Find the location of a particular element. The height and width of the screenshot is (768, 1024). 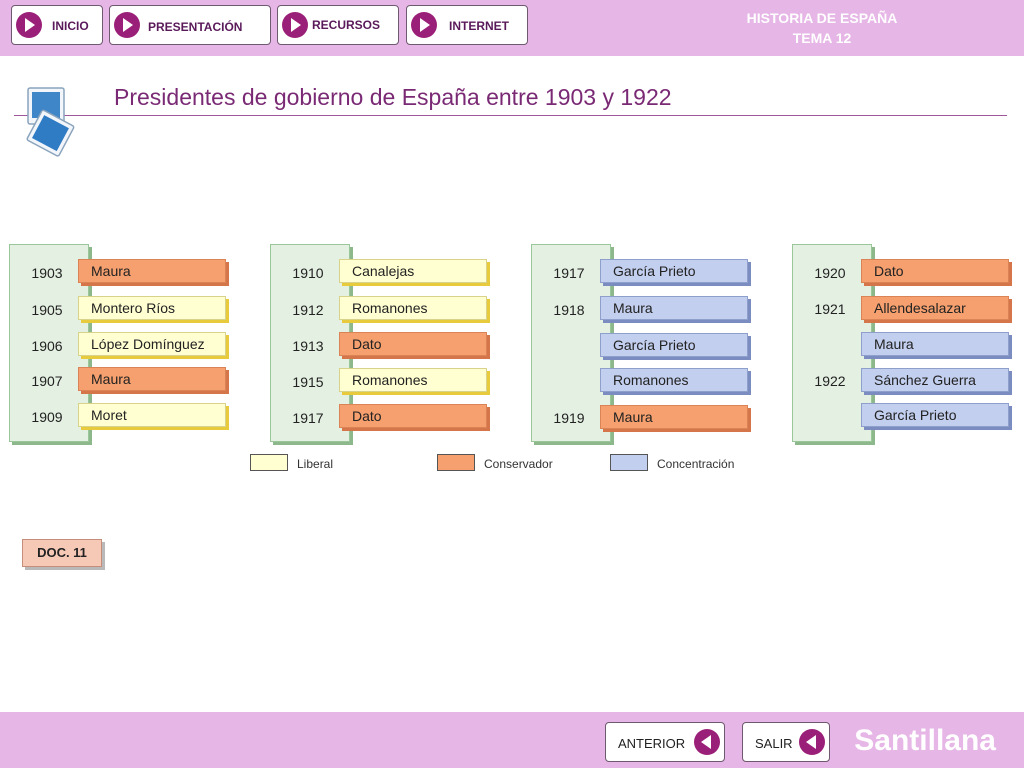

year-label: 1921 is located at coordinates (830, 309).